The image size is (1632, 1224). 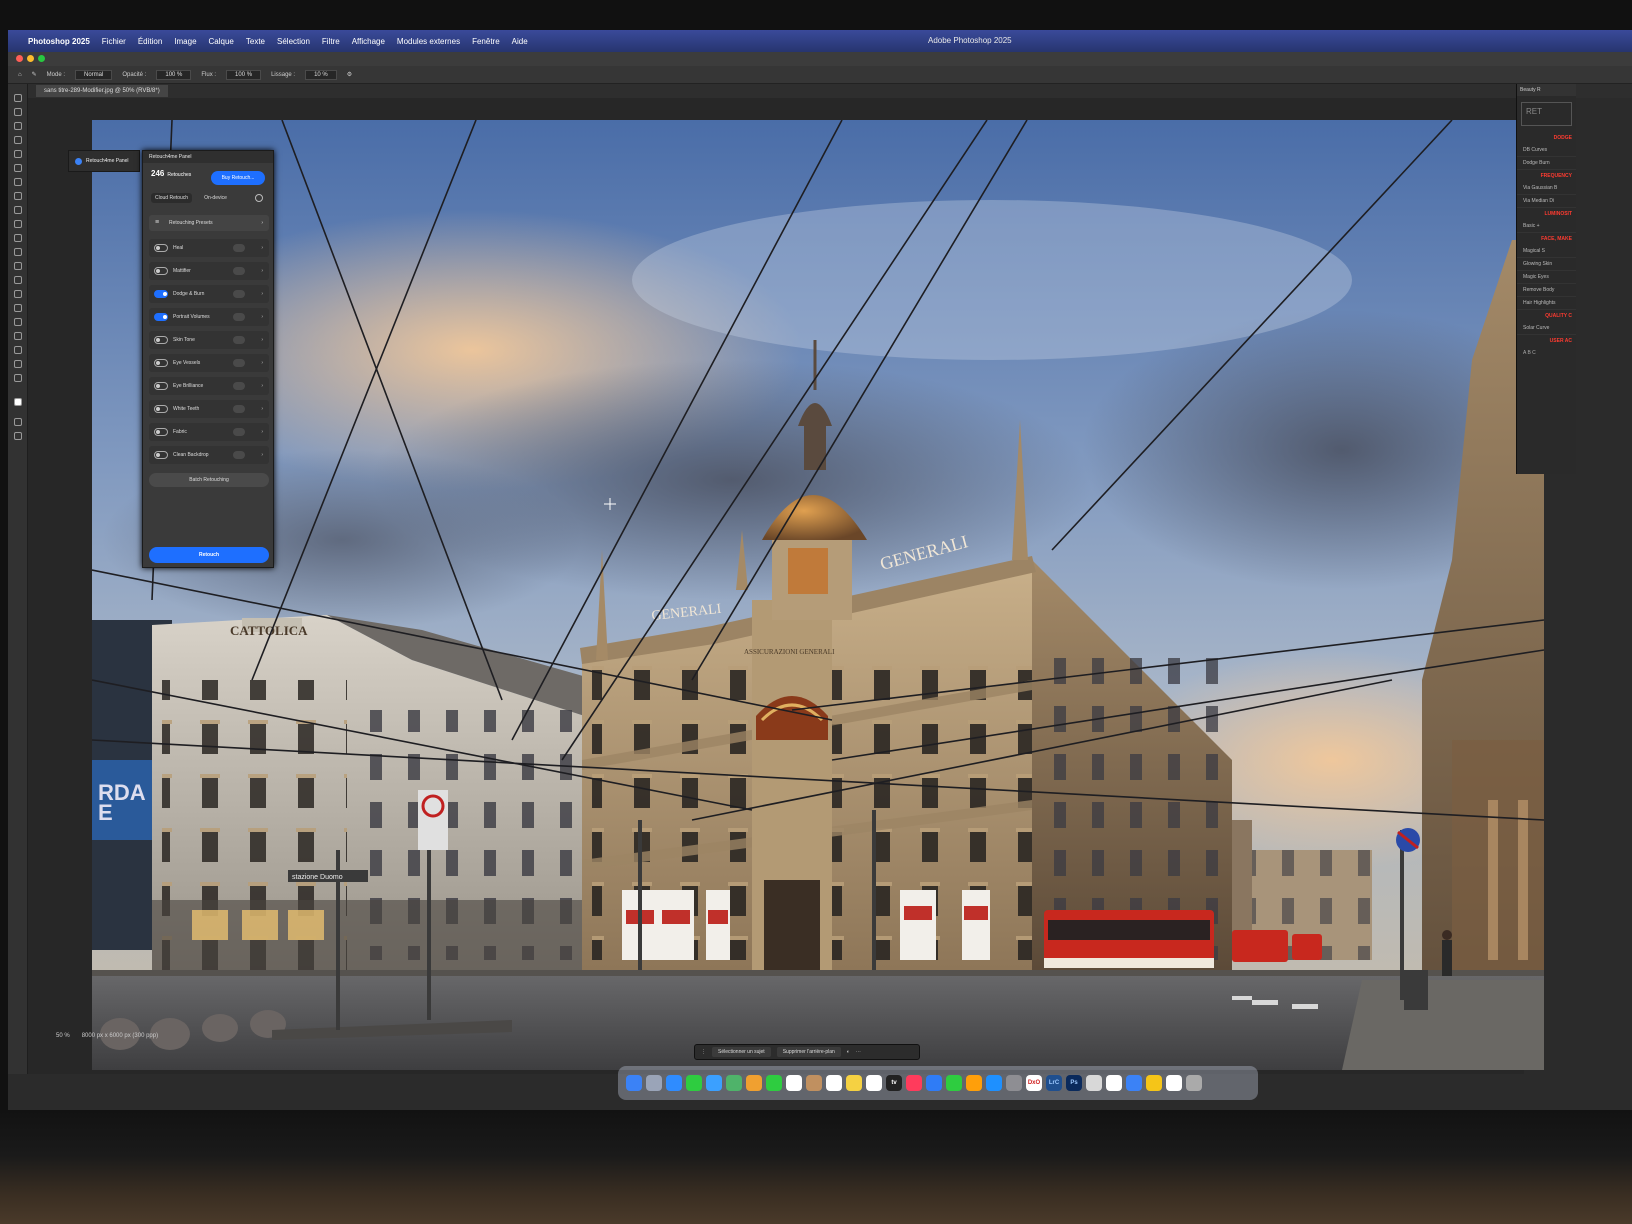 I want to click on pages-icon, so click(x=974, y=1083).